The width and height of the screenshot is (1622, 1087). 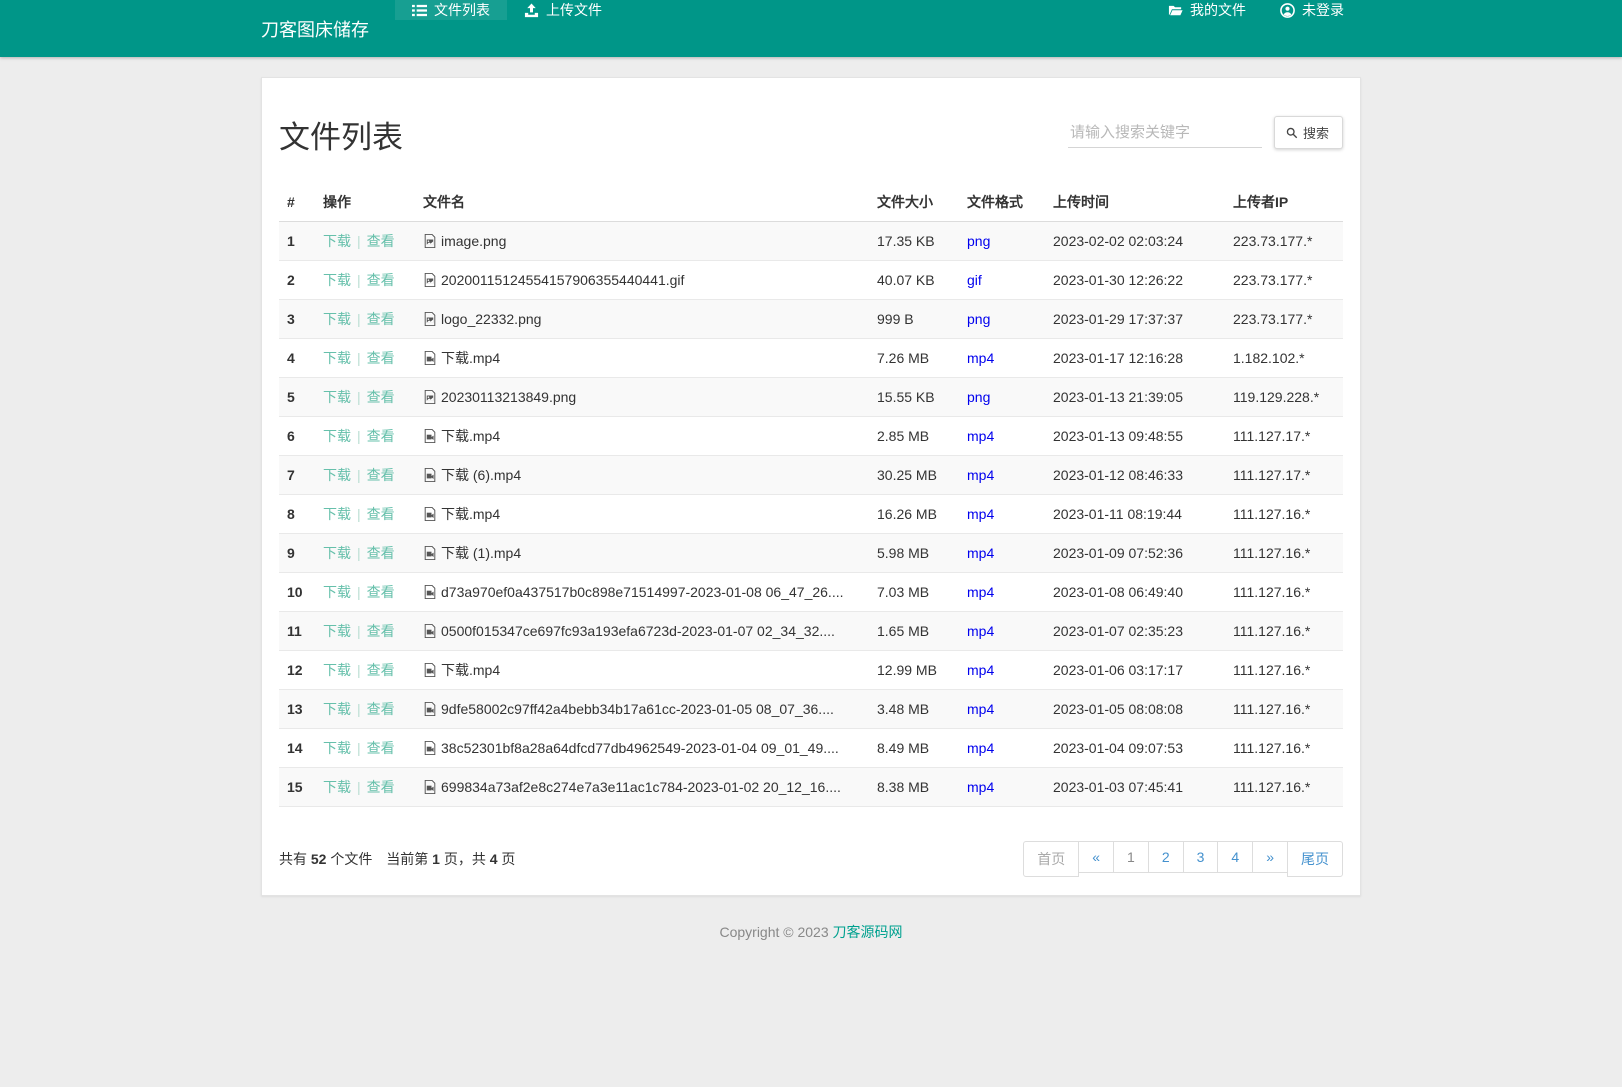 I want to click on nav-item-file-list: 文件列表, so click(x=451, y=10).